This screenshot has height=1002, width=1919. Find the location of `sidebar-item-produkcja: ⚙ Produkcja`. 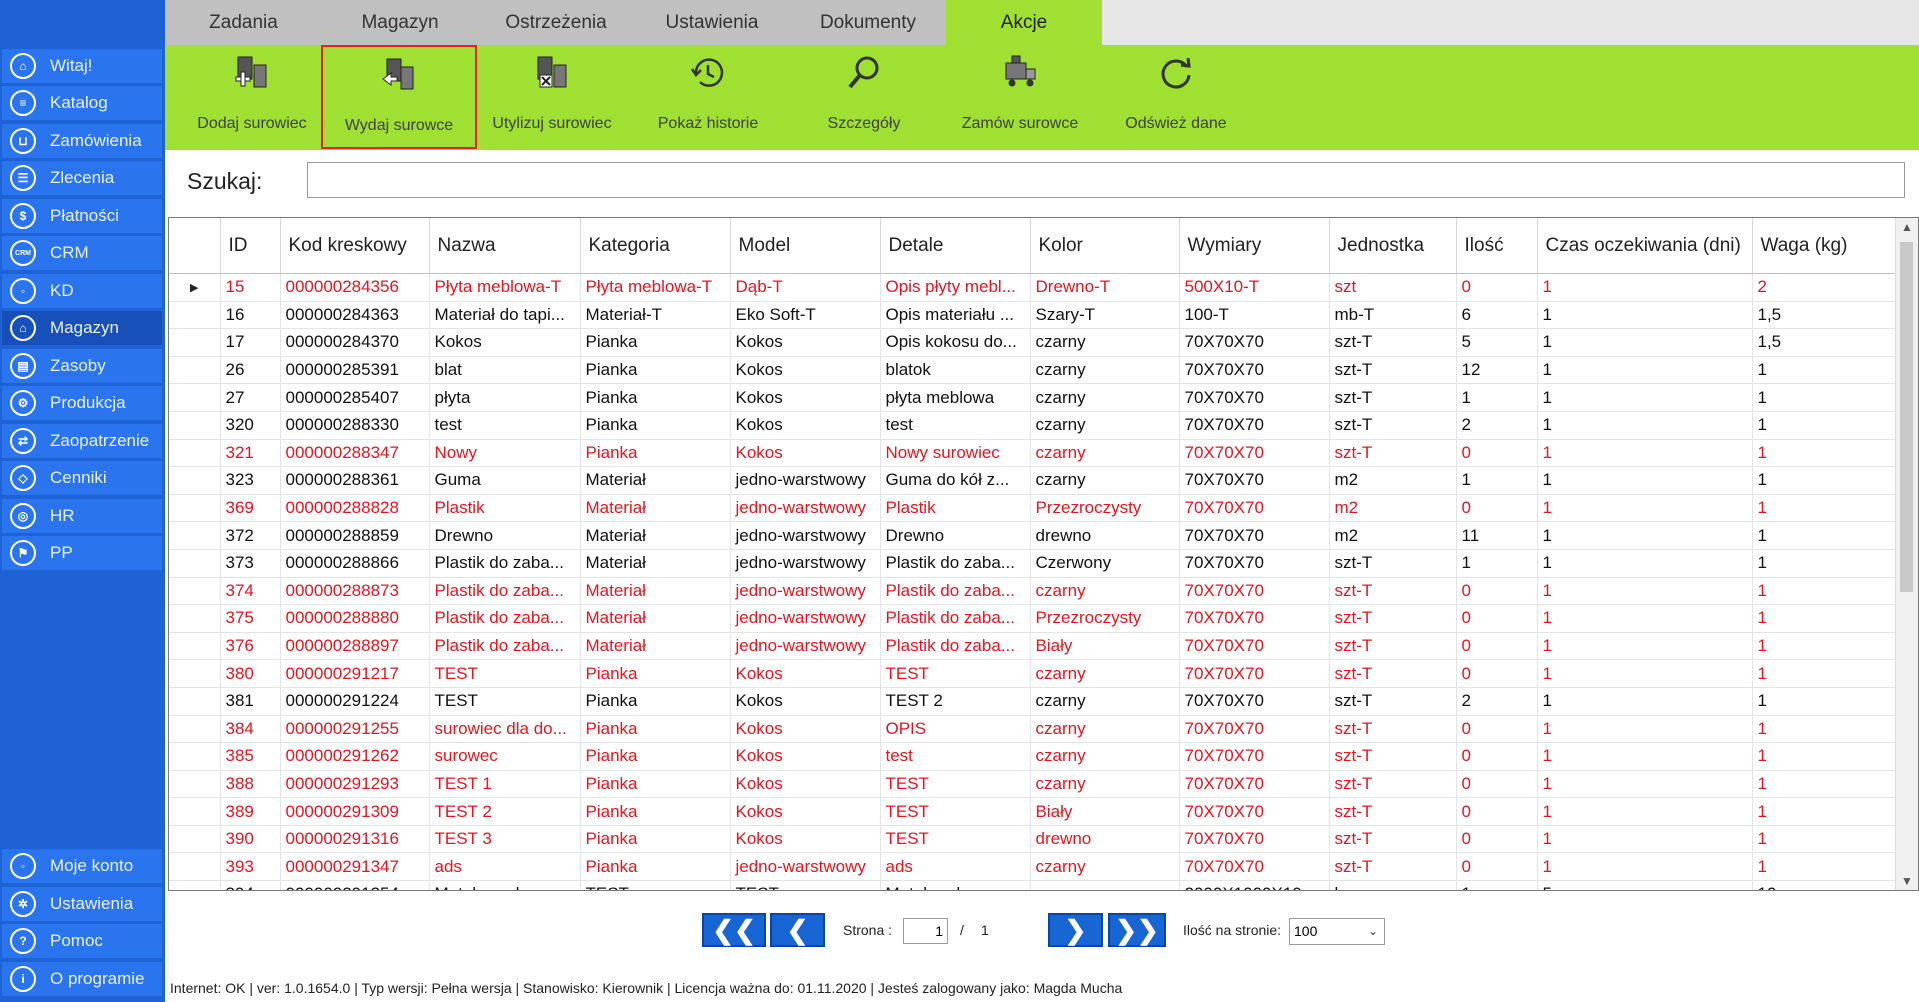

sidebar-item-produkcja: ⚙ Produkcja is located at coordinates (82, 403).